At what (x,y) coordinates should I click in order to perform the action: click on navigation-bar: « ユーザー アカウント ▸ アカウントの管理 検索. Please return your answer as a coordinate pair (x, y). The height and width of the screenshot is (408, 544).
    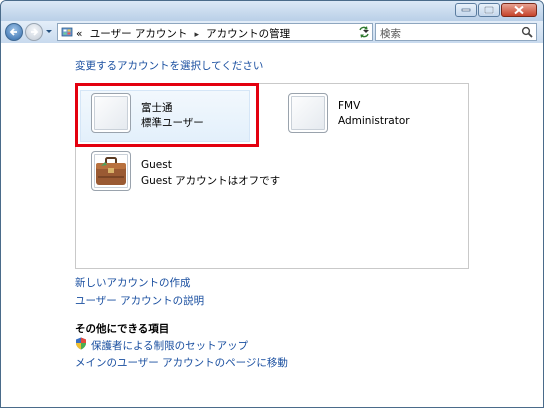
    Looking at the image, I should click on (272, 32).